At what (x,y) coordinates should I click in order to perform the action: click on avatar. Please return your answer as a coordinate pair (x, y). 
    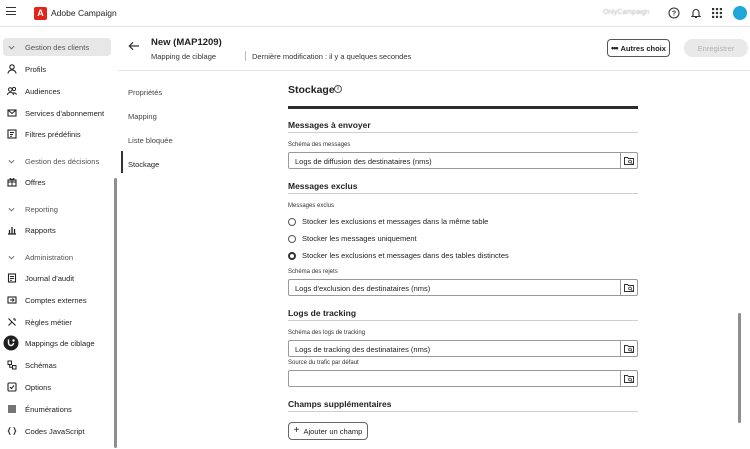
    Looking at the image, I should click on (740, 13).